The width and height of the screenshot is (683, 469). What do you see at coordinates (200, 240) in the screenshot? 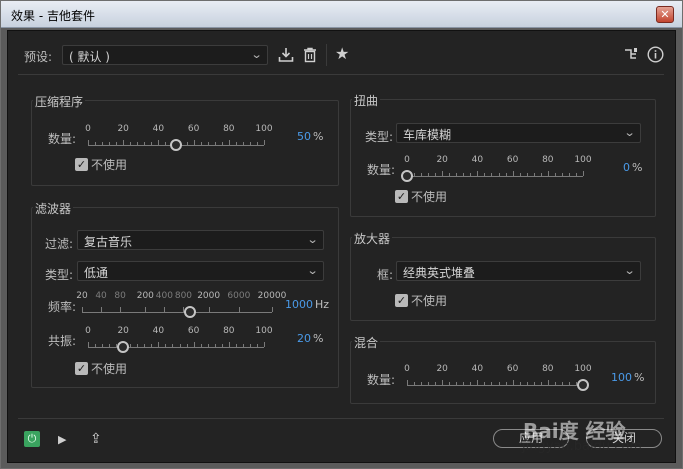
I see `filter-dropdown: 复古音乐 ⌄` at bounding box center [200, 240].